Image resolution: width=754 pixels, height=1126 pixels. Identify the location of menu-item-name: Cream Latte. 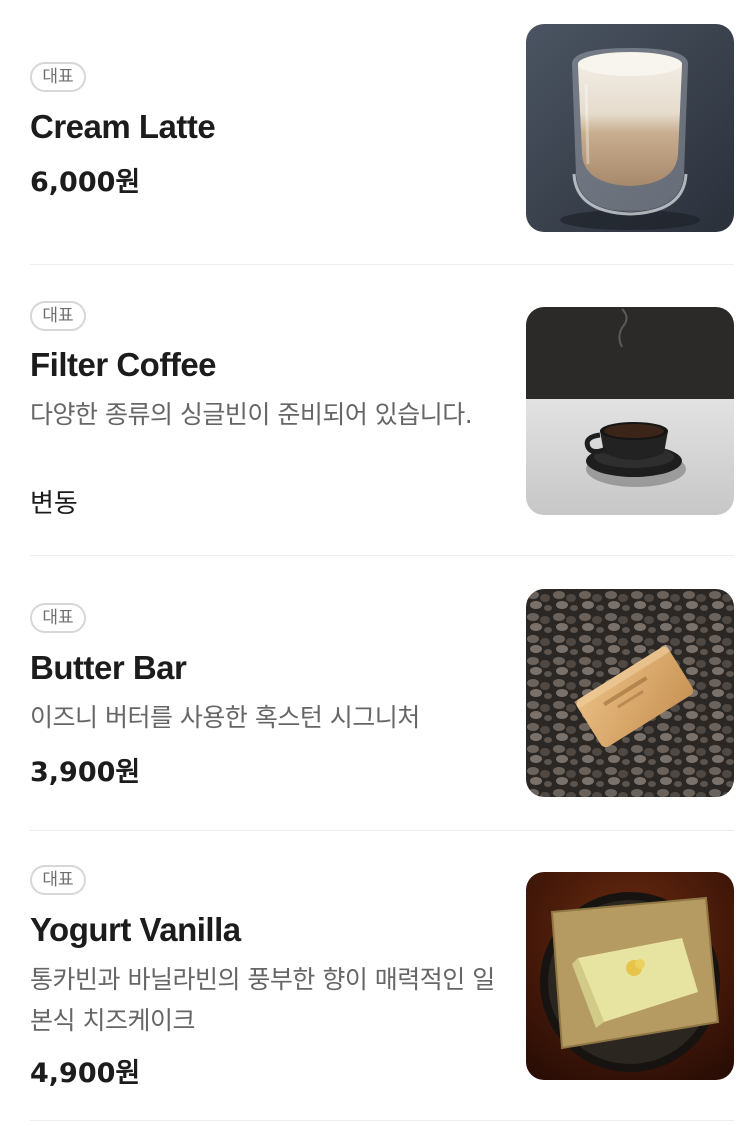
(123, 126).